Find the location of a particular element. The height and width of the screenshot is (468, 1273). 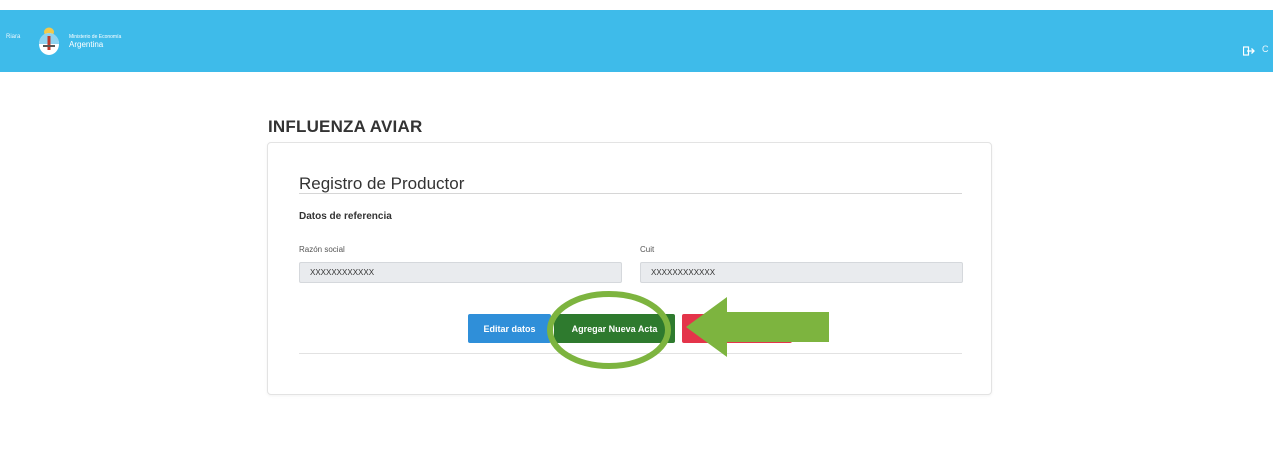

page-title: INFLUENZA AVIAR is located at coordinates (345, 126).